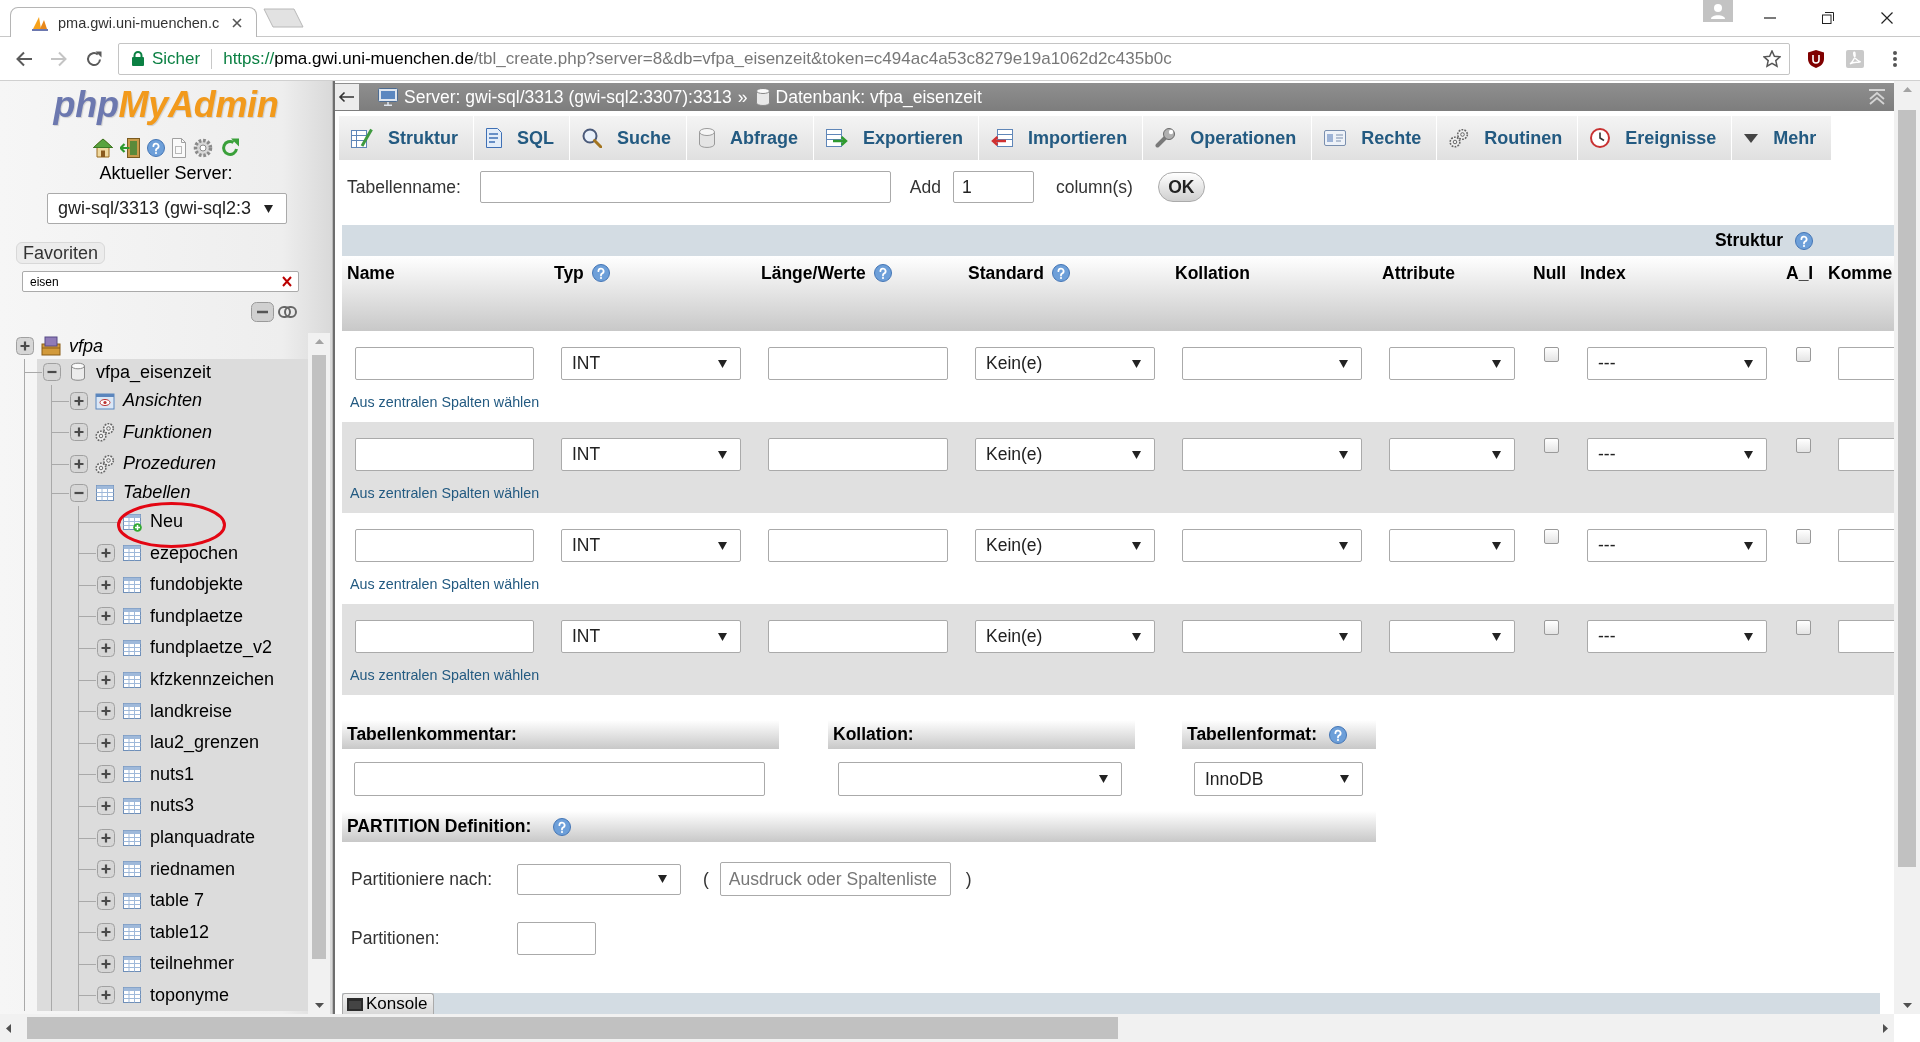  Describe the element at coordinates (897, 138) in the screenshot. I see `nav-tab: Exportieren` at that location.